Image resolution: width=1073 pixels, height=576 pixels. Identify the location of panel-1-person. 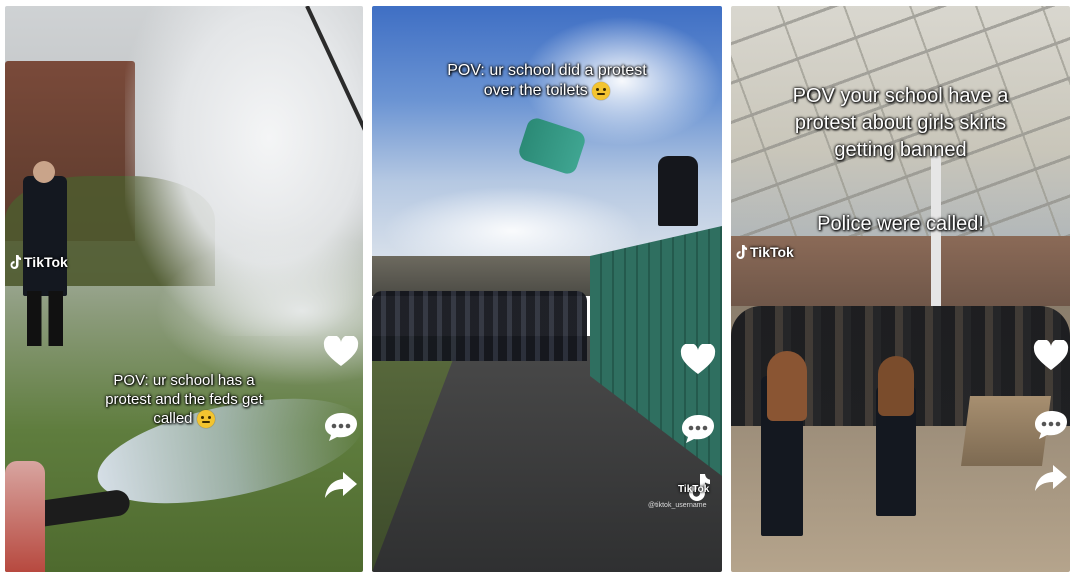
(45, 236).